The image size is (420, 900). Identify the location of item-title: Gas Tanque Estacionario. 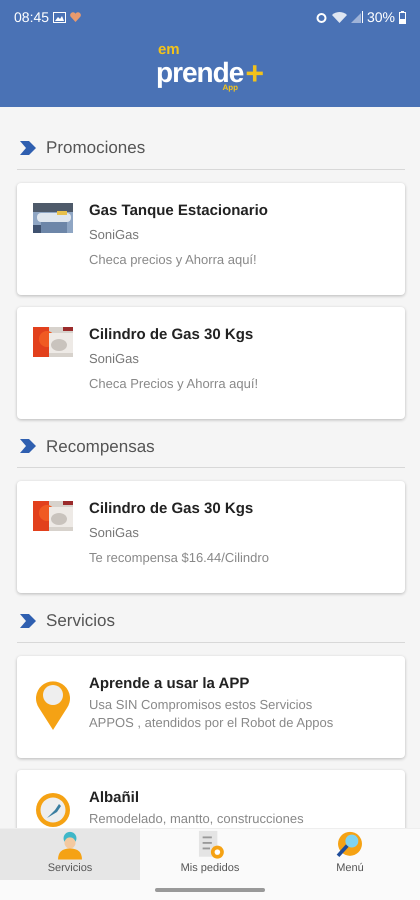
(178, 210).